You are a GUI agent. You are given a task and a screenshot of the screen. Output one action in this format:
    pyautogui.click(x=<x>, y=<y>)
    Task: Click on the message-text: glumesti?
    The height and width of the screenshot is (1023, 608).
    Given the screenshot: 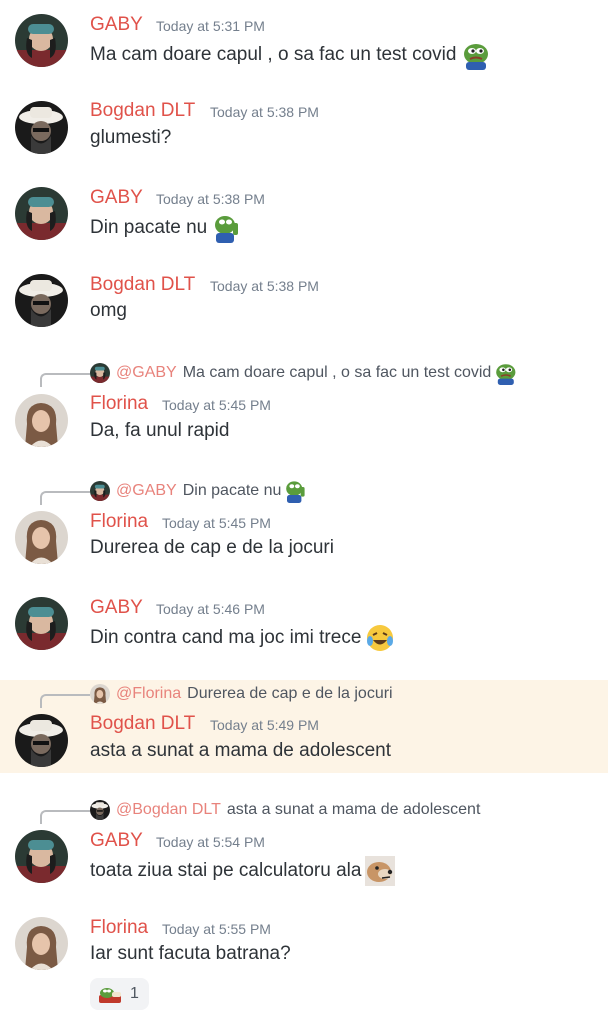 What is the action you would take?
    pyautogui.click(x=131, y=137)
    